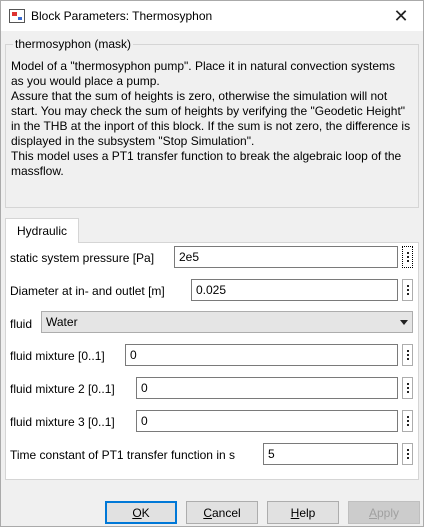 This screenshot has height=527, width=424. I want to click on cancel-button-label: ancel, so click(226, 512).